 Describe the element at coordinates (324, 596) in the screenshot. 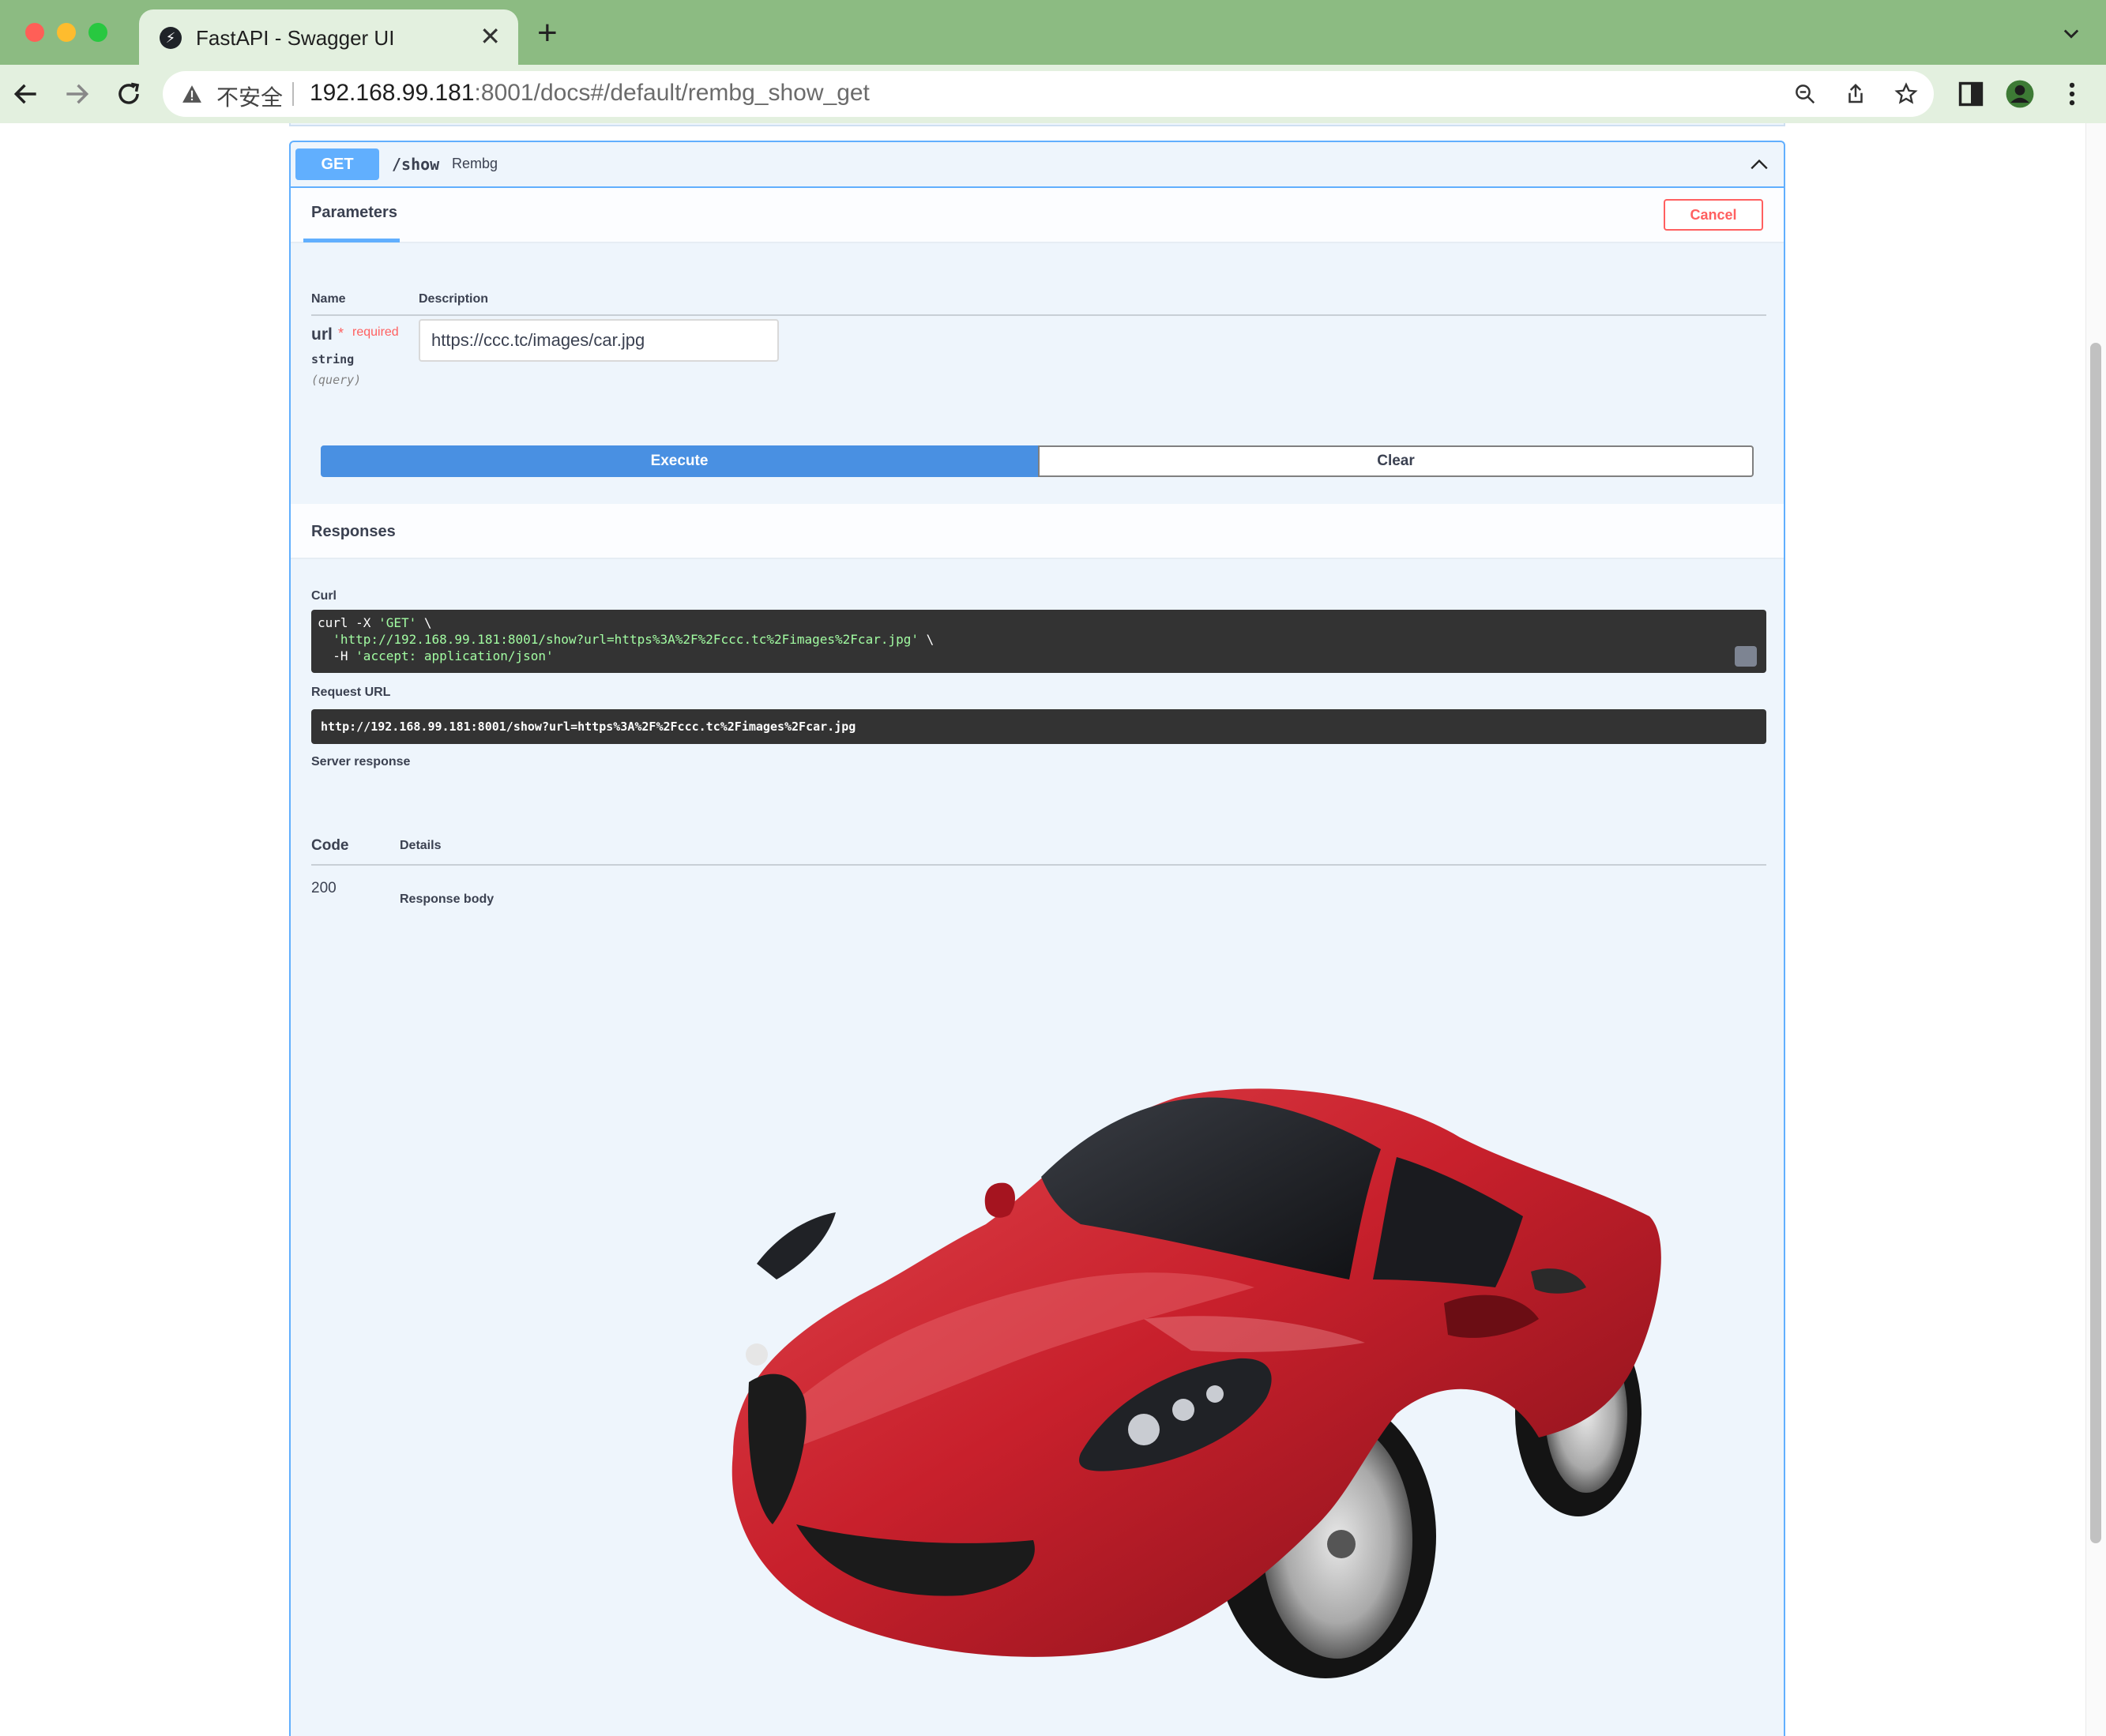

I see `curl-label: Curl` at that location.